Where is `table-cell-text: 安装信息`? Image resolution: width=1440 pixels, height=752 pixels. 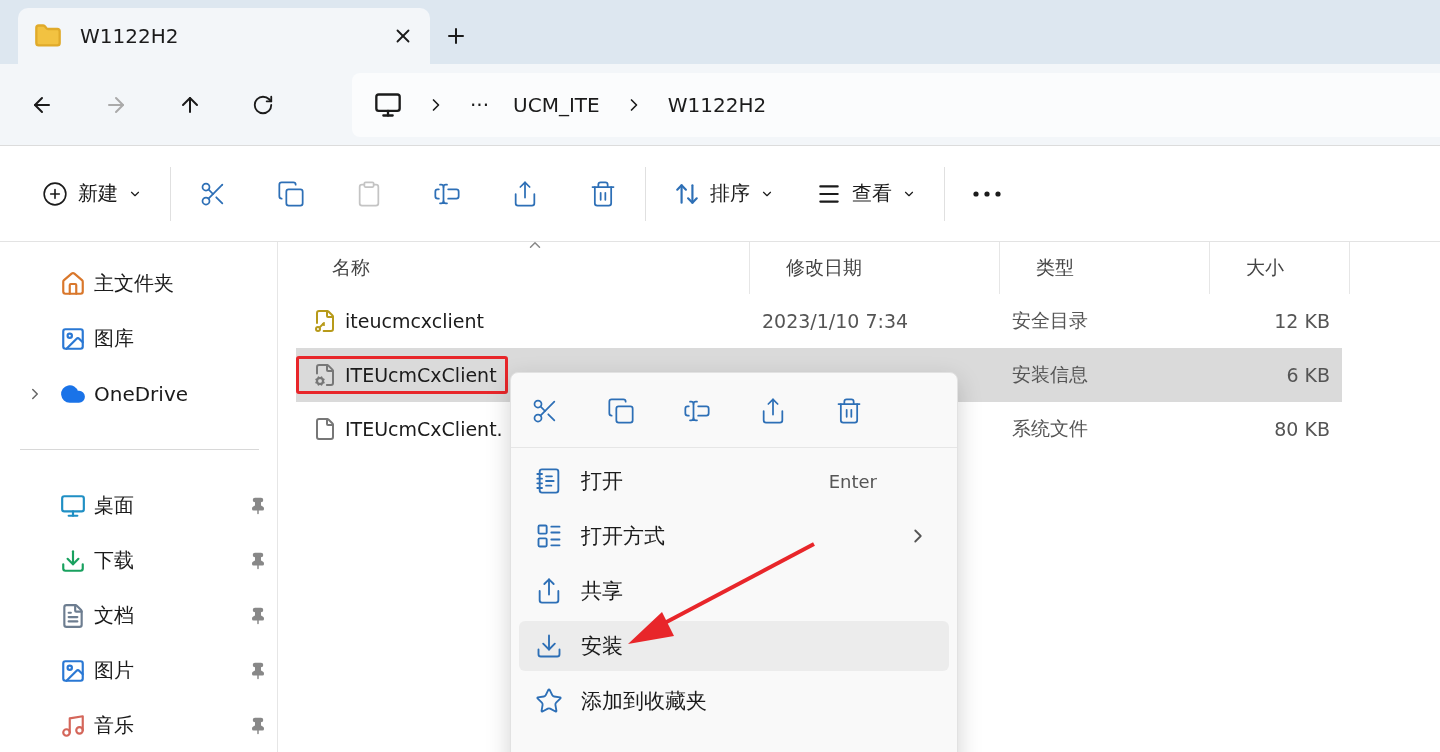
table-cell-text: 安装信息 is located at coordinates (1050, 374).